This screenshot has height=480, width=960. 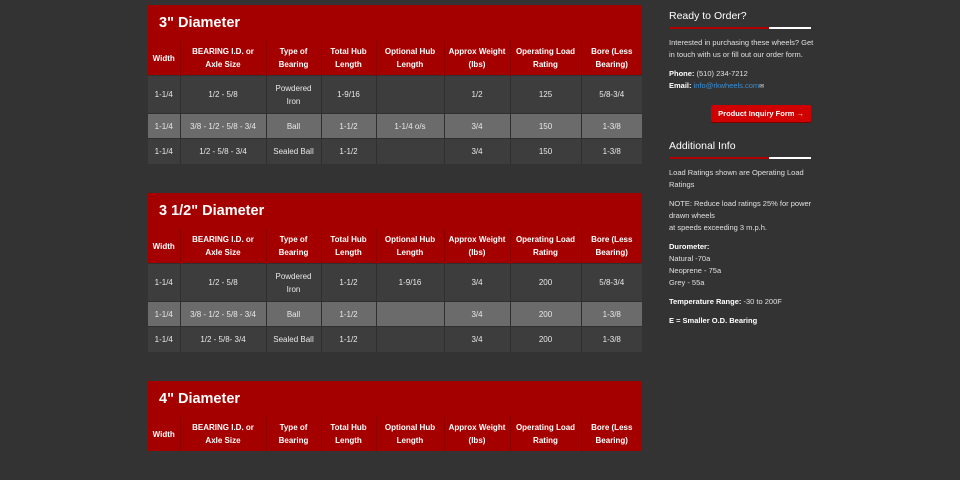 I want to click on temperature-value: -30 to 200F, so click(x=762, y=301).